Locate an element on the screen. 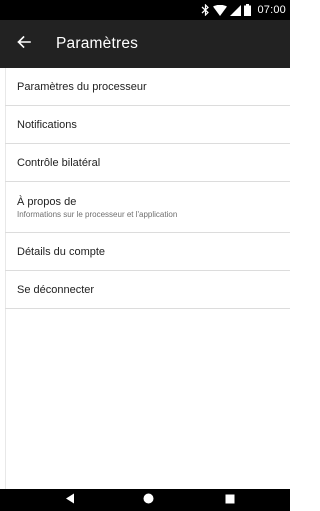  nav-back-button is located at coordinates (70, 500).